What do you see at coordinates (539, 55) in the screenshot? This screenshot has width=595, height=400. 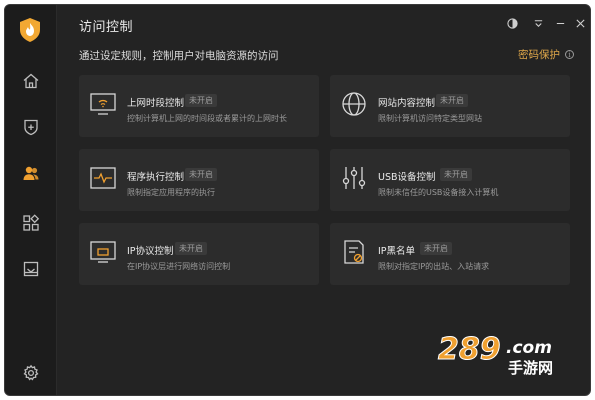 I see `password-protection-label: 密码保护` at bounding box center [539, 55].